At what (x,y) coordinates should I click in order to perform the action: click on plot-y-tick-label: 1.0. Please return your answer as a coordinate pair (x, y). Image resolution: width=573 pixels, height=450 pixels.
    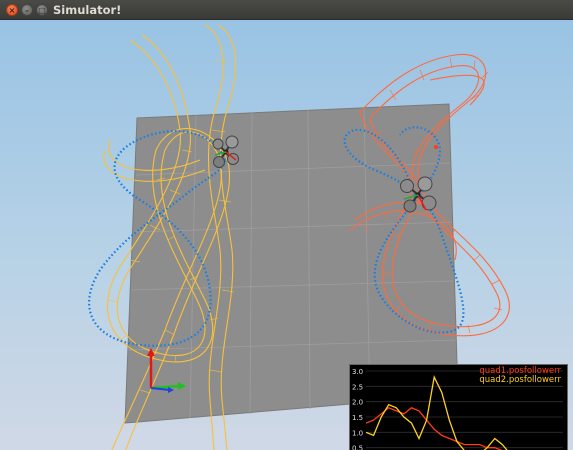
    Looking at the image, I should click on (357, 433).